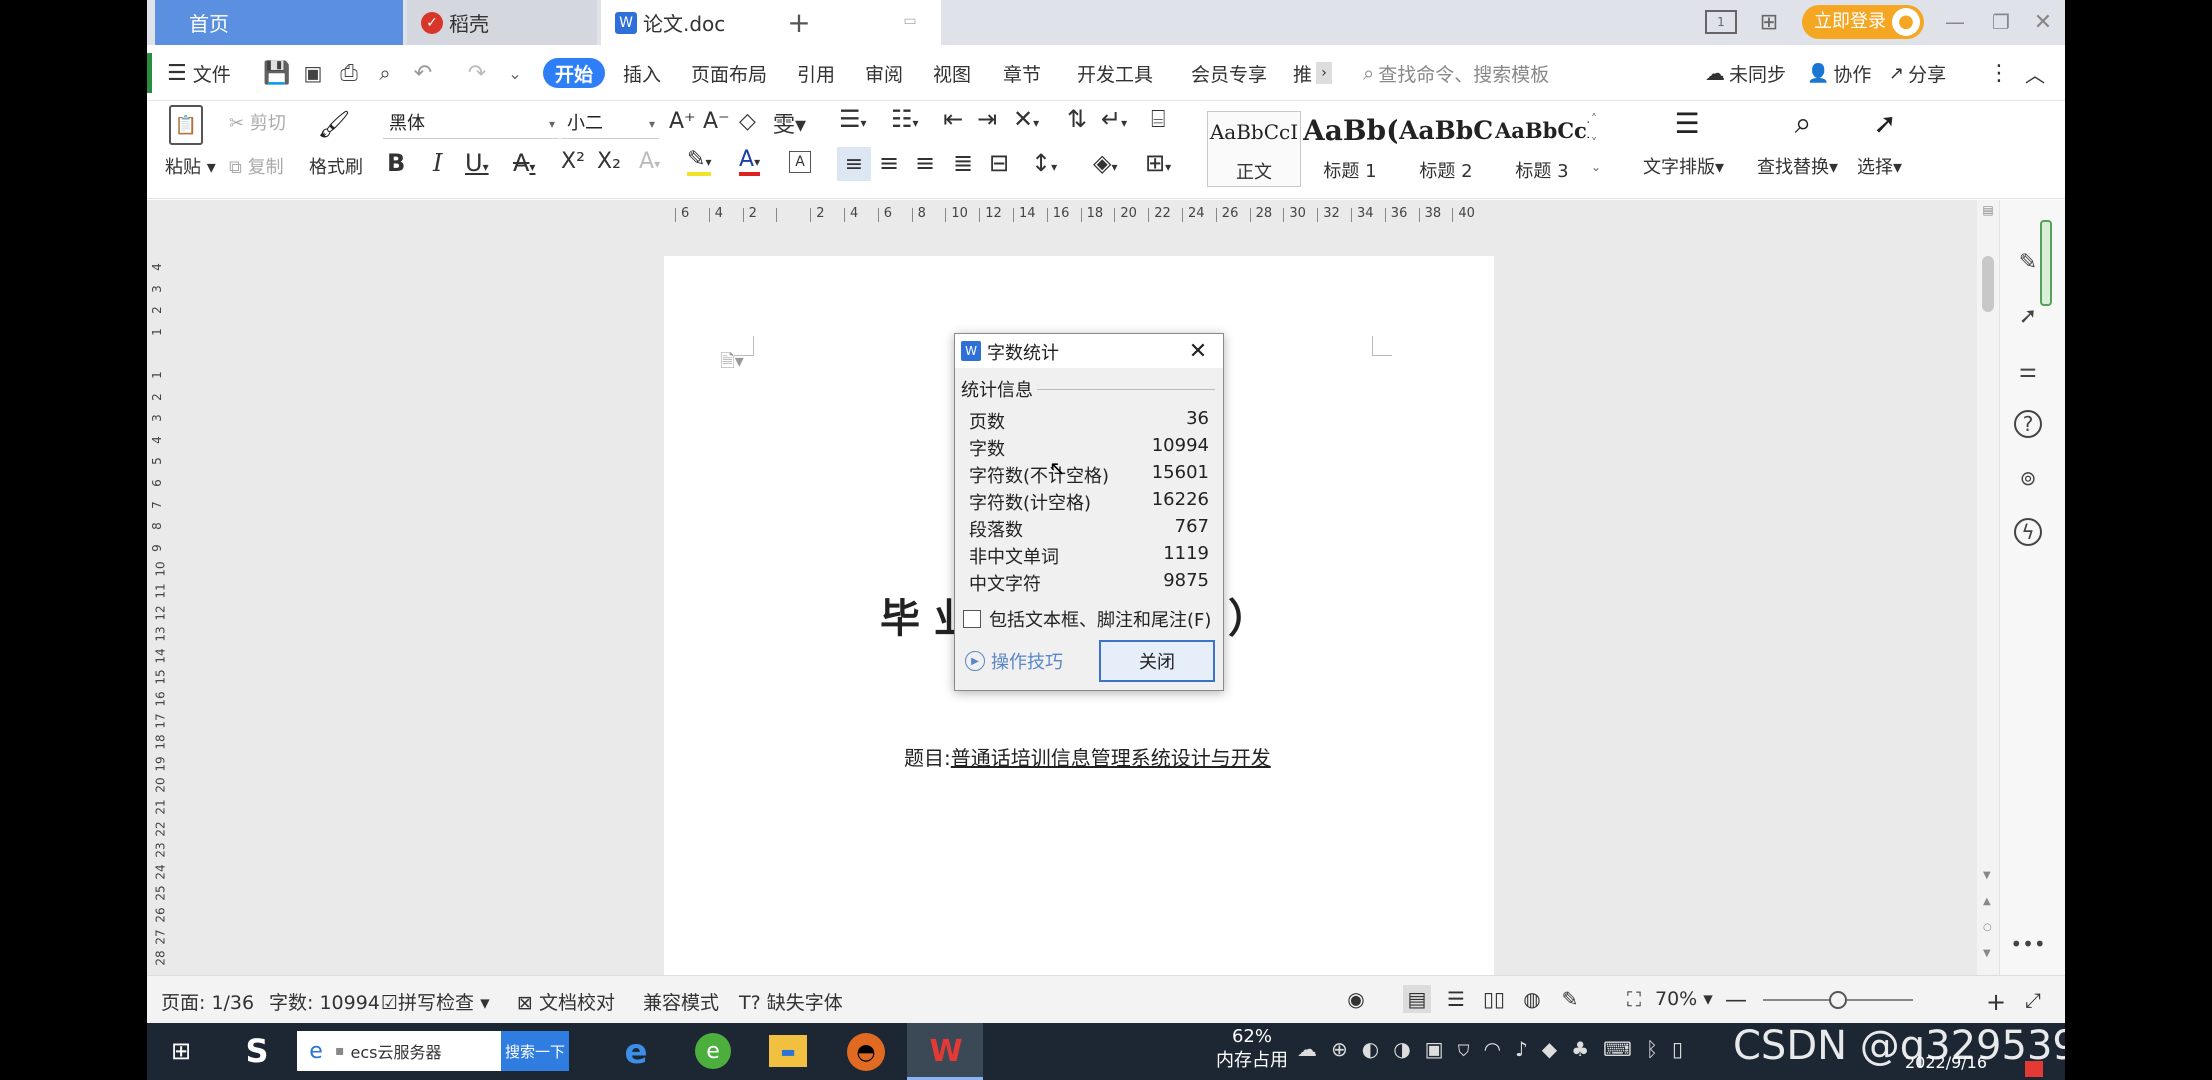 Image resolution: width=2212 pixels, height=1080 pixels. I want to click on shading-icon: ◈▾, so click(1105, 163).